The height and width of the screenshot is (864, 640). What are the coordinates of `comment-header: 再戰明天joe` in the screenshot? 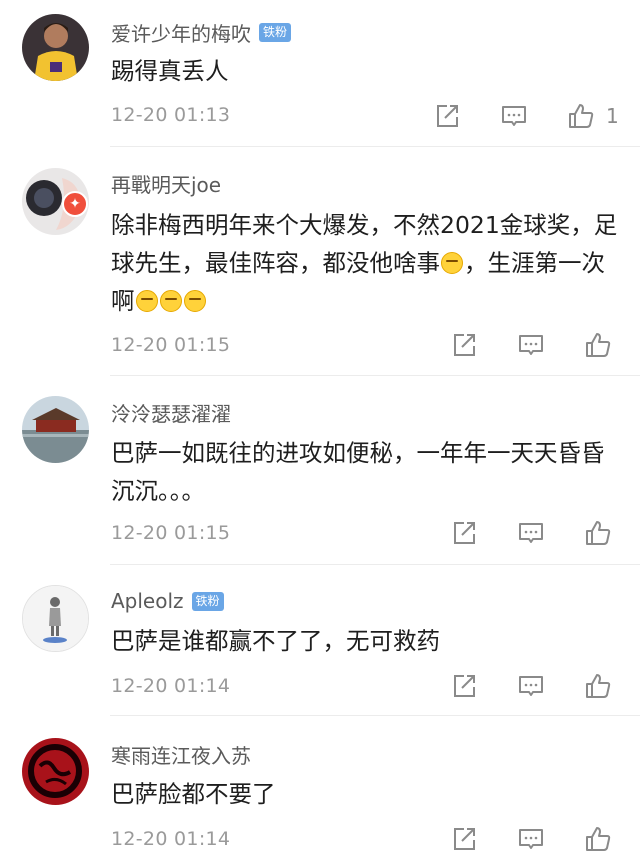 It's located at (166, 183).